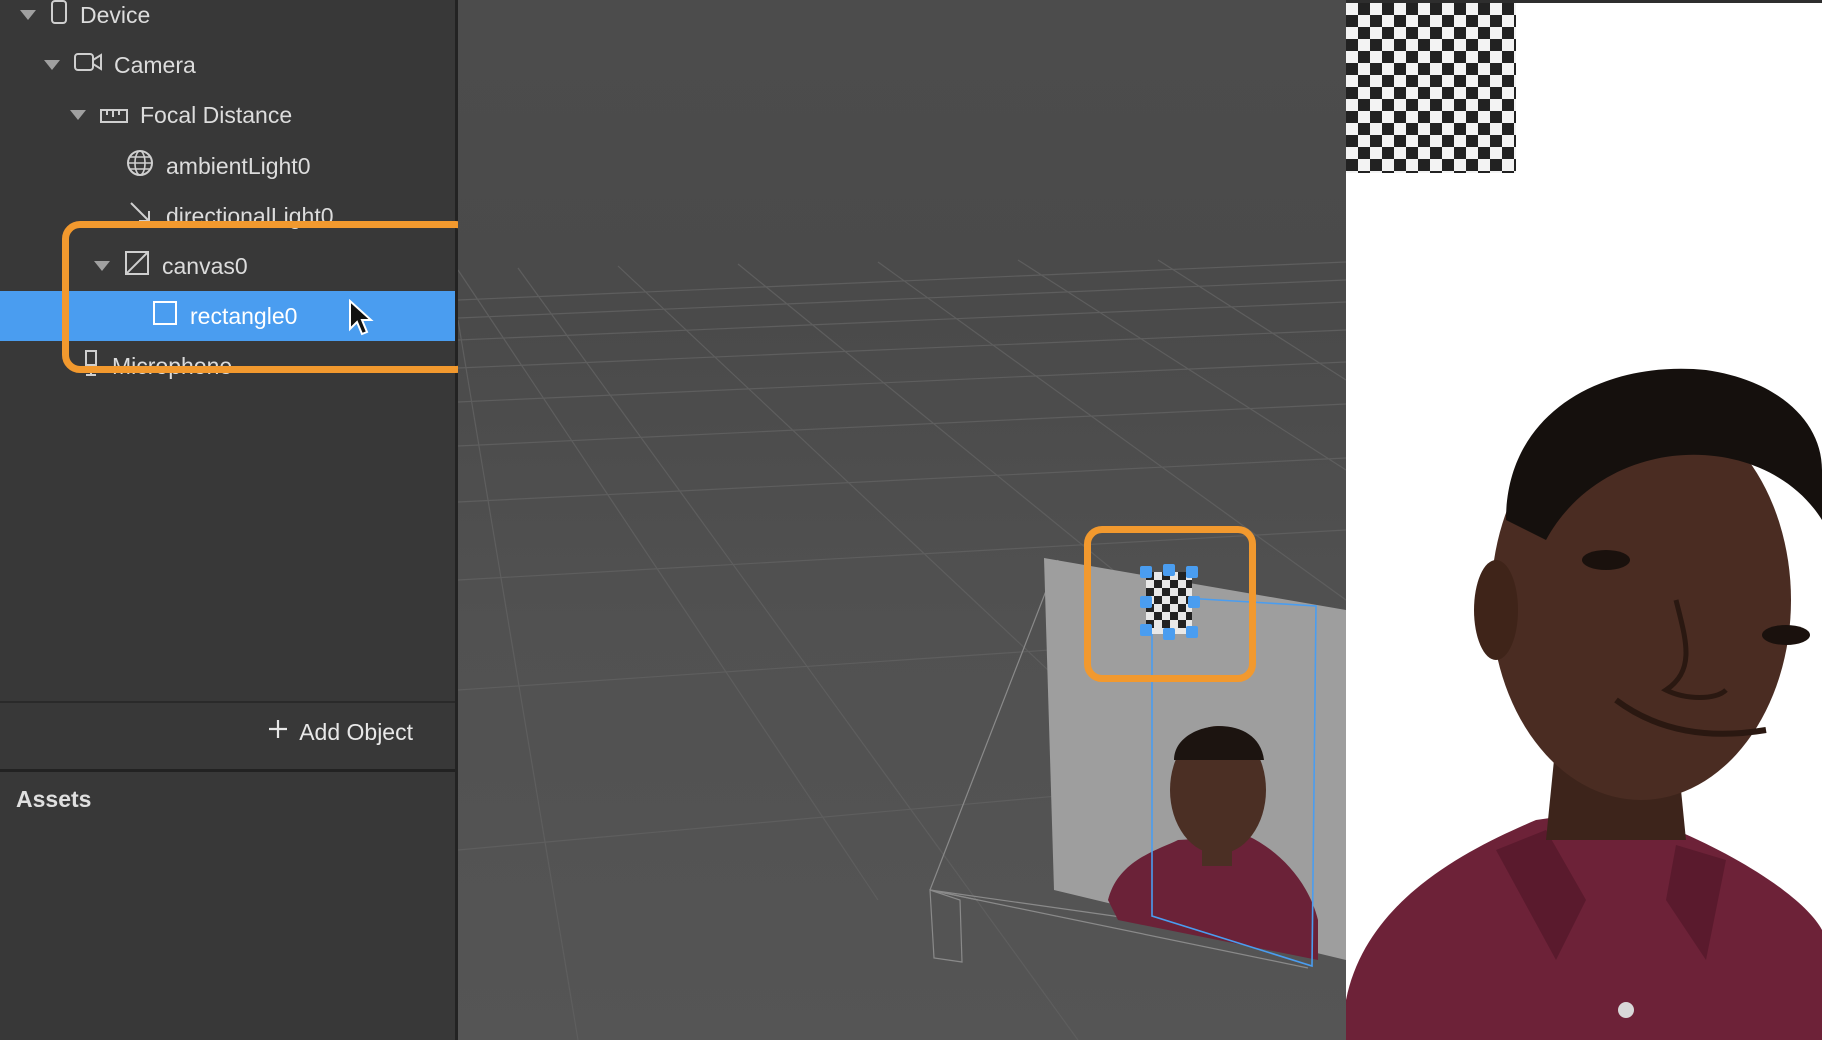  Describe the element at coordinates (238, 165) in the screenshot. I see `tree-item-label: ambientLight0` at that location.